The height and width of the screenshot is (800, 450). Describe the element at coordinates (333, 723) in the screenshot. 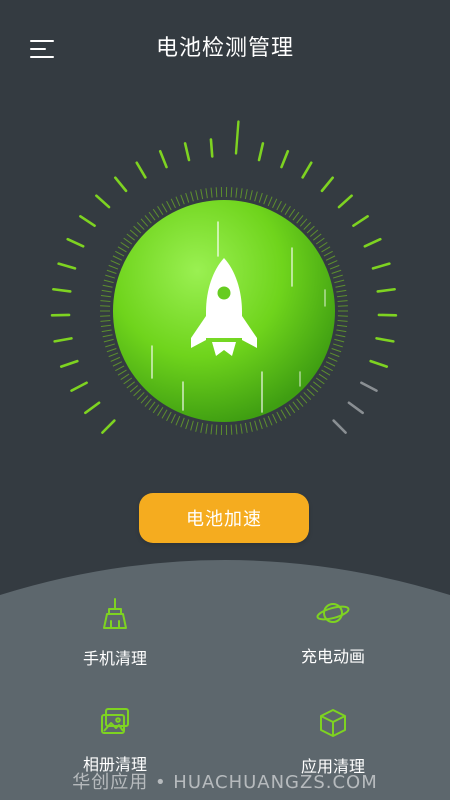

I see `cube-icon` at that location.